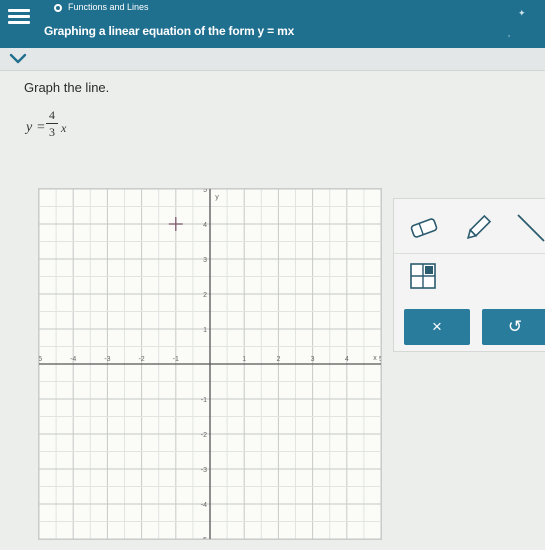  Describe the element at coordinates (204, 400) in the screenshot. I see `y-tick-label: -1` at that location.